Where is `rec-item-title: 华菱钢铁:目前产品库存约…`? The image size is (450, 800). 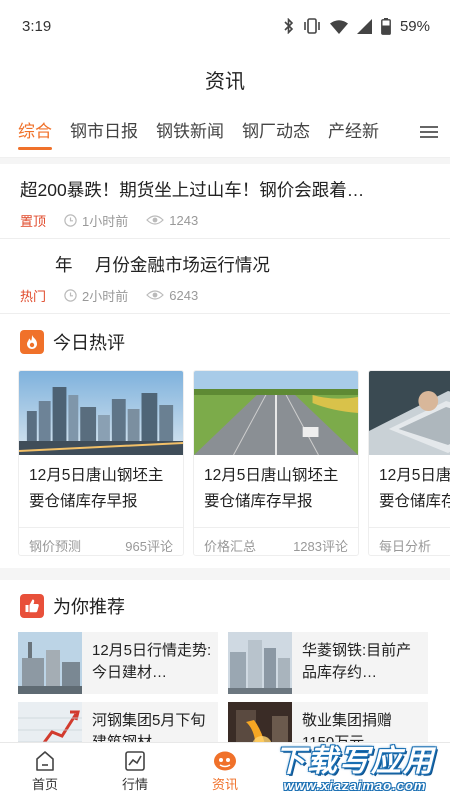
rec-item-title: 华菱钢铁:目前产品库存约… is located at coordinates (357, 661).